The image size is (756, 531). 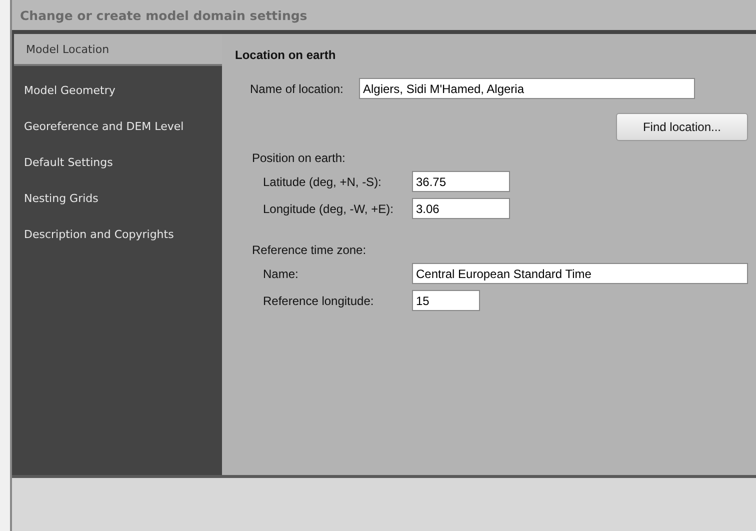 What do you see at coordinates (117, 198) in the screenshot?
I see `sidebar-item: Nesting Grids` at bounding box center [117, 198].